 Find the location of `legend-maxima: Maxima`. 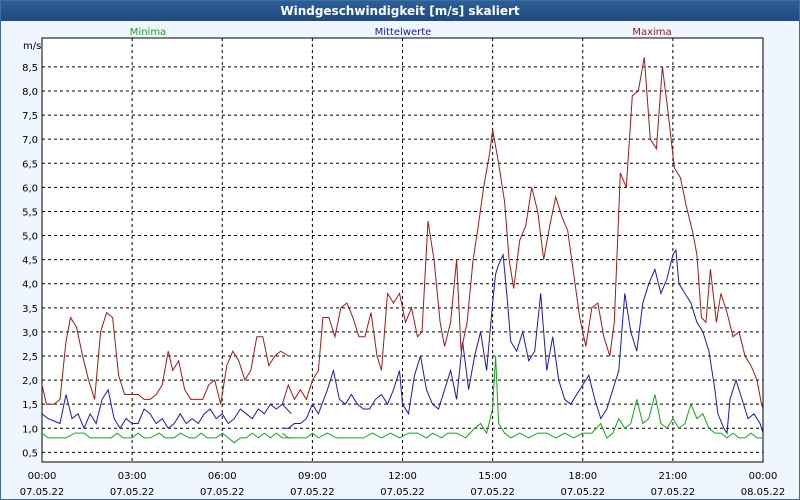

legend-maxima: Maxima is located at coordinates (651, 32).